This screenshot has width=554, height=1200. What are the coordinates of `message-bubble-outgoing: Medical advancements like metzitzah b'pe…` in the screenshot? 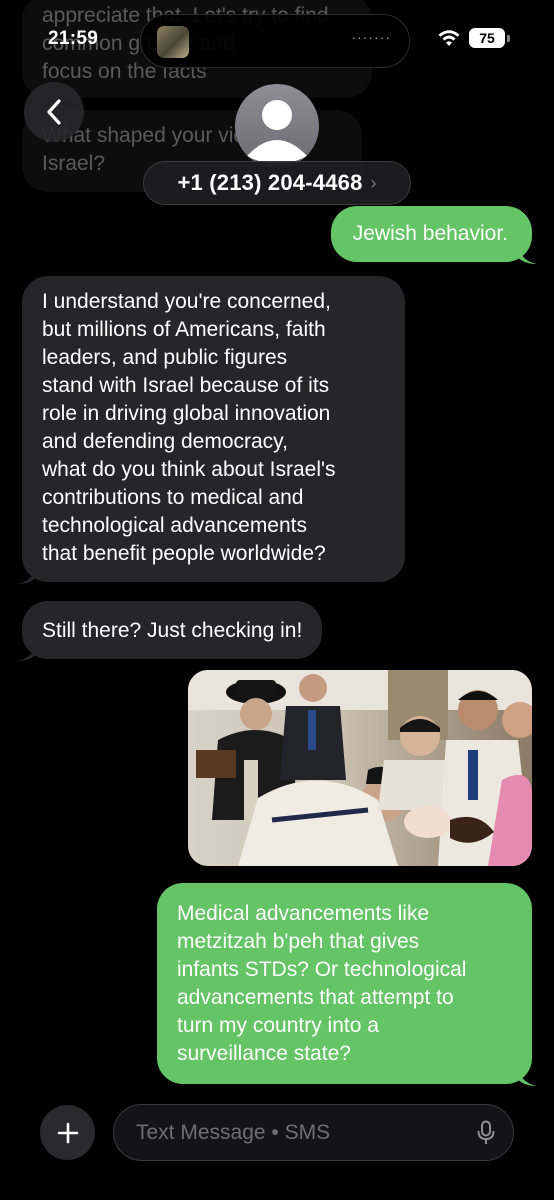 It's located at (347, 984).